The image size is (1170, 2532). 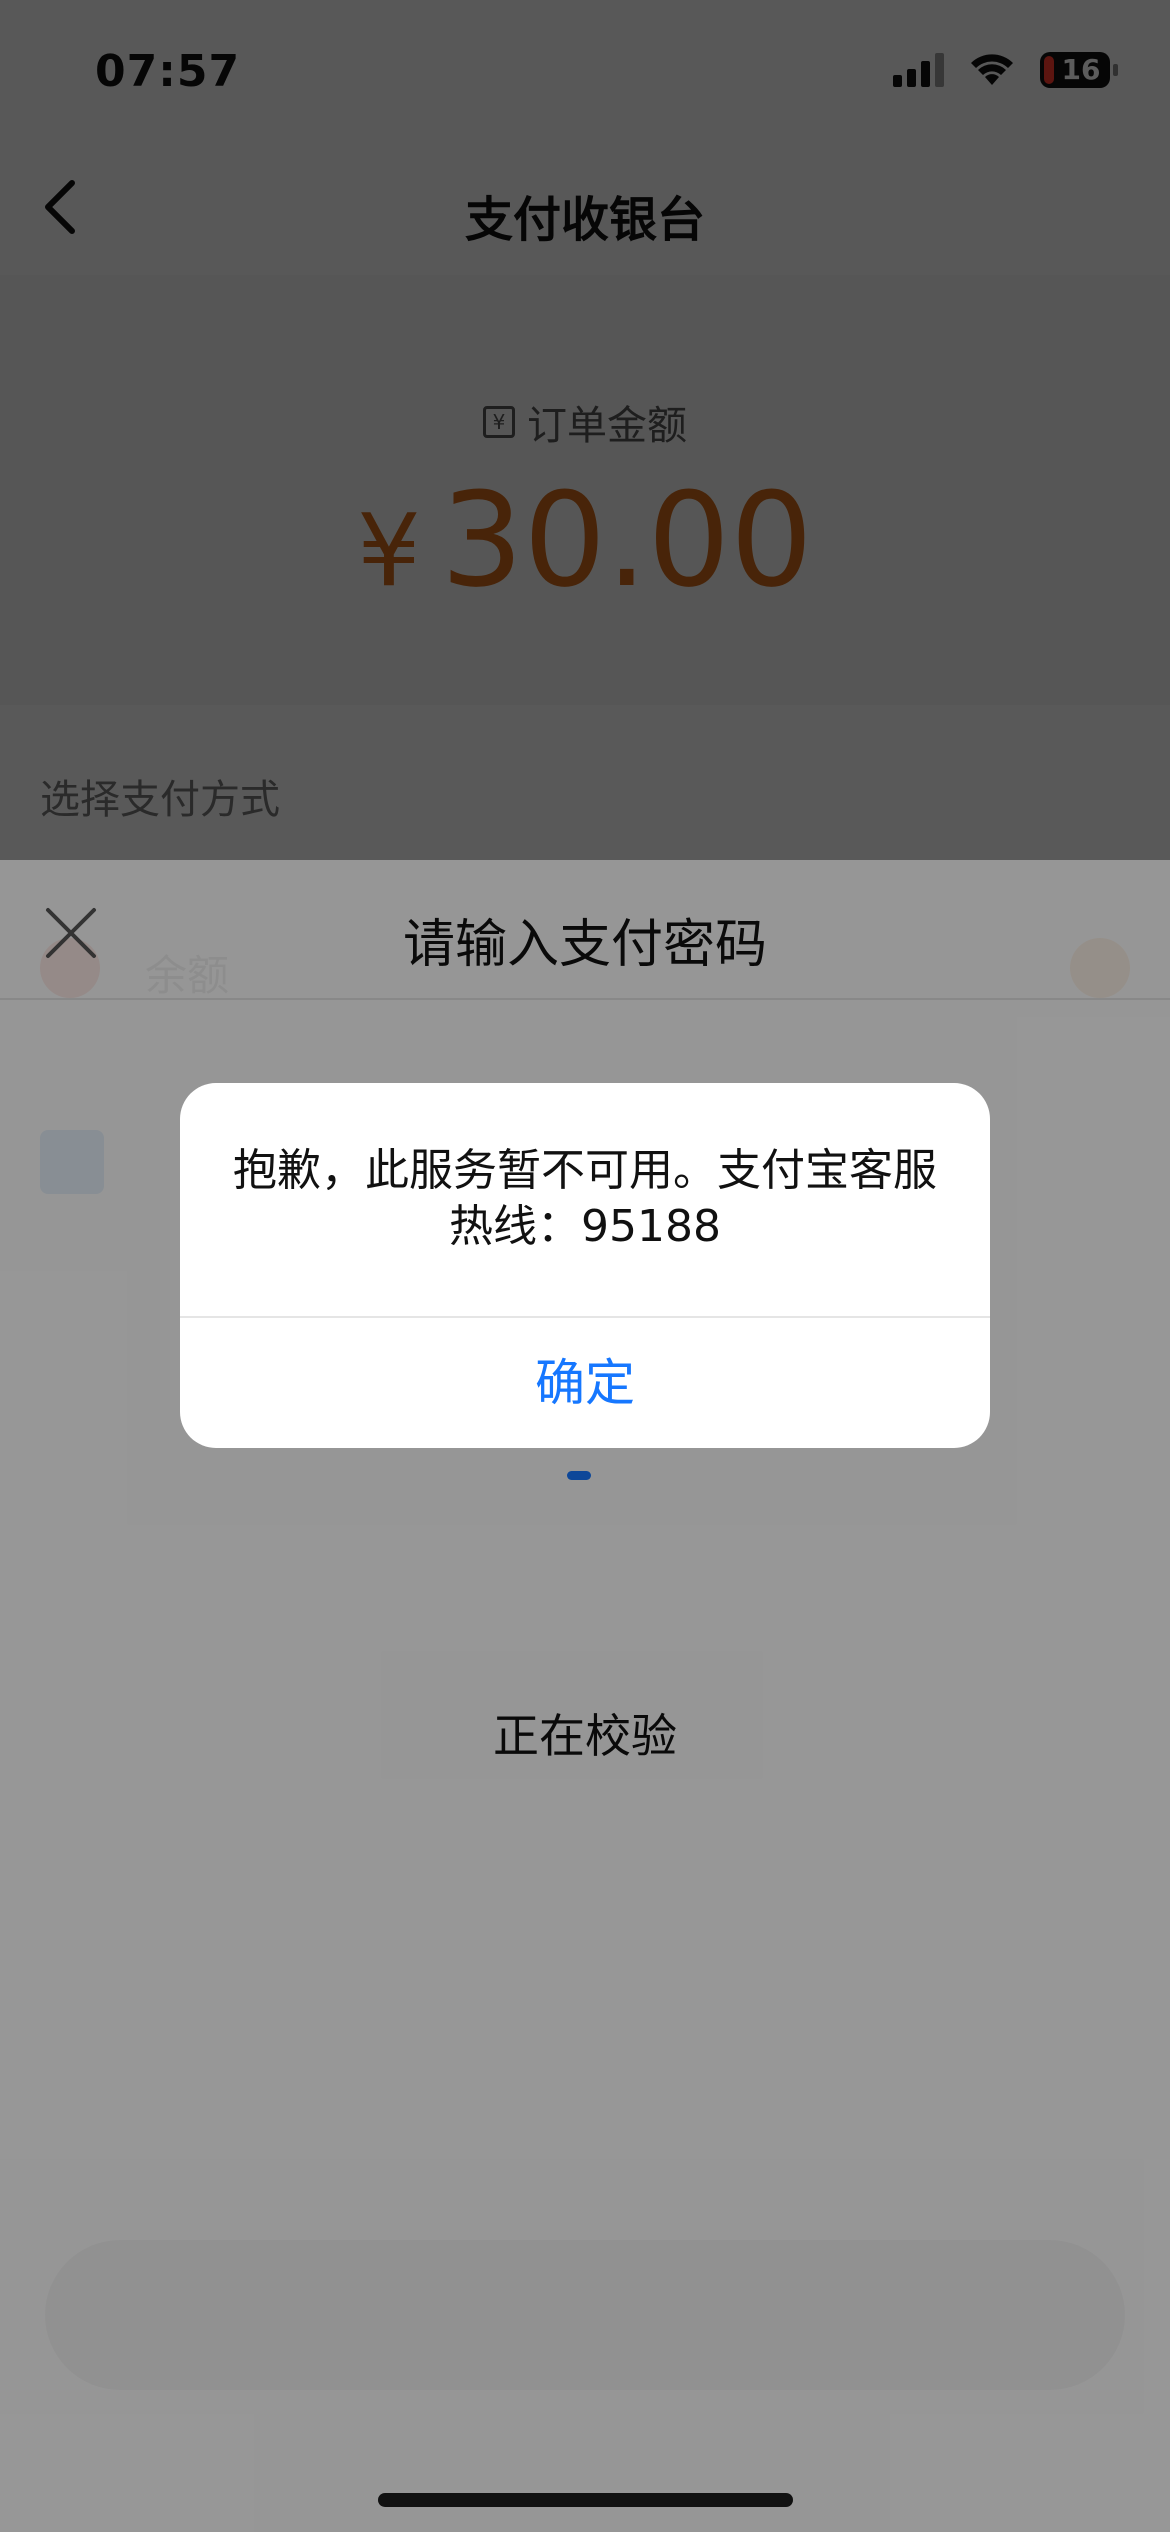 I want to click on alert-dialog: 抱歉，此服务暂不可用。支付宝客服热线：95188 确定, so click(x=585, y=1265).